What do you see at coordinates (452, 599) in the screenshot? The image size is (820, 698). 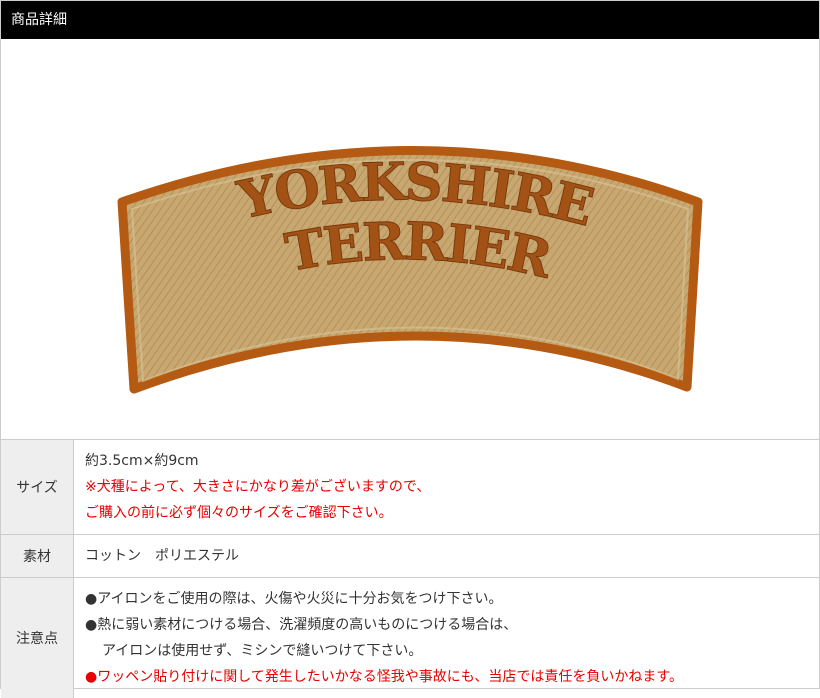 I see `note-line-1: ●アイロンをご使用の際は、火傷や火災に十分お気をつけ下さい。` at bounding box center [452, 599].